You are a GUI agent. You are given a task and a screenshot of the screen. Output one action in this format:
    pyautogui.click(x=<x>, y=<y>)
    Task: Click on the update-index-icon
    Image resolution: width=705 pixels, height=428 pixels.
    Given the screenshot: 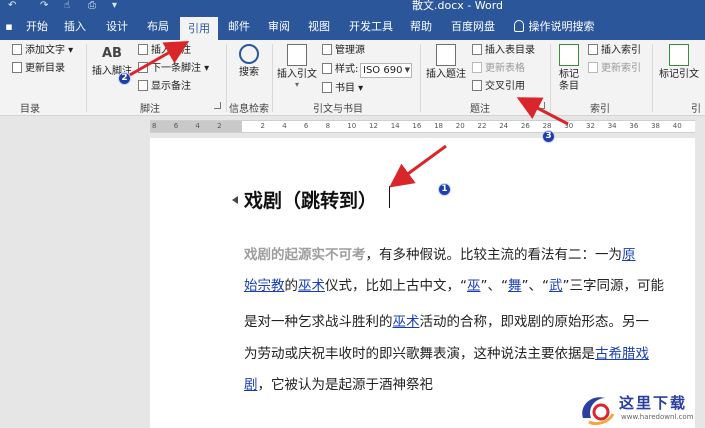 What is the action you would take?
    pyautogui.click(x=593, y=67)
    